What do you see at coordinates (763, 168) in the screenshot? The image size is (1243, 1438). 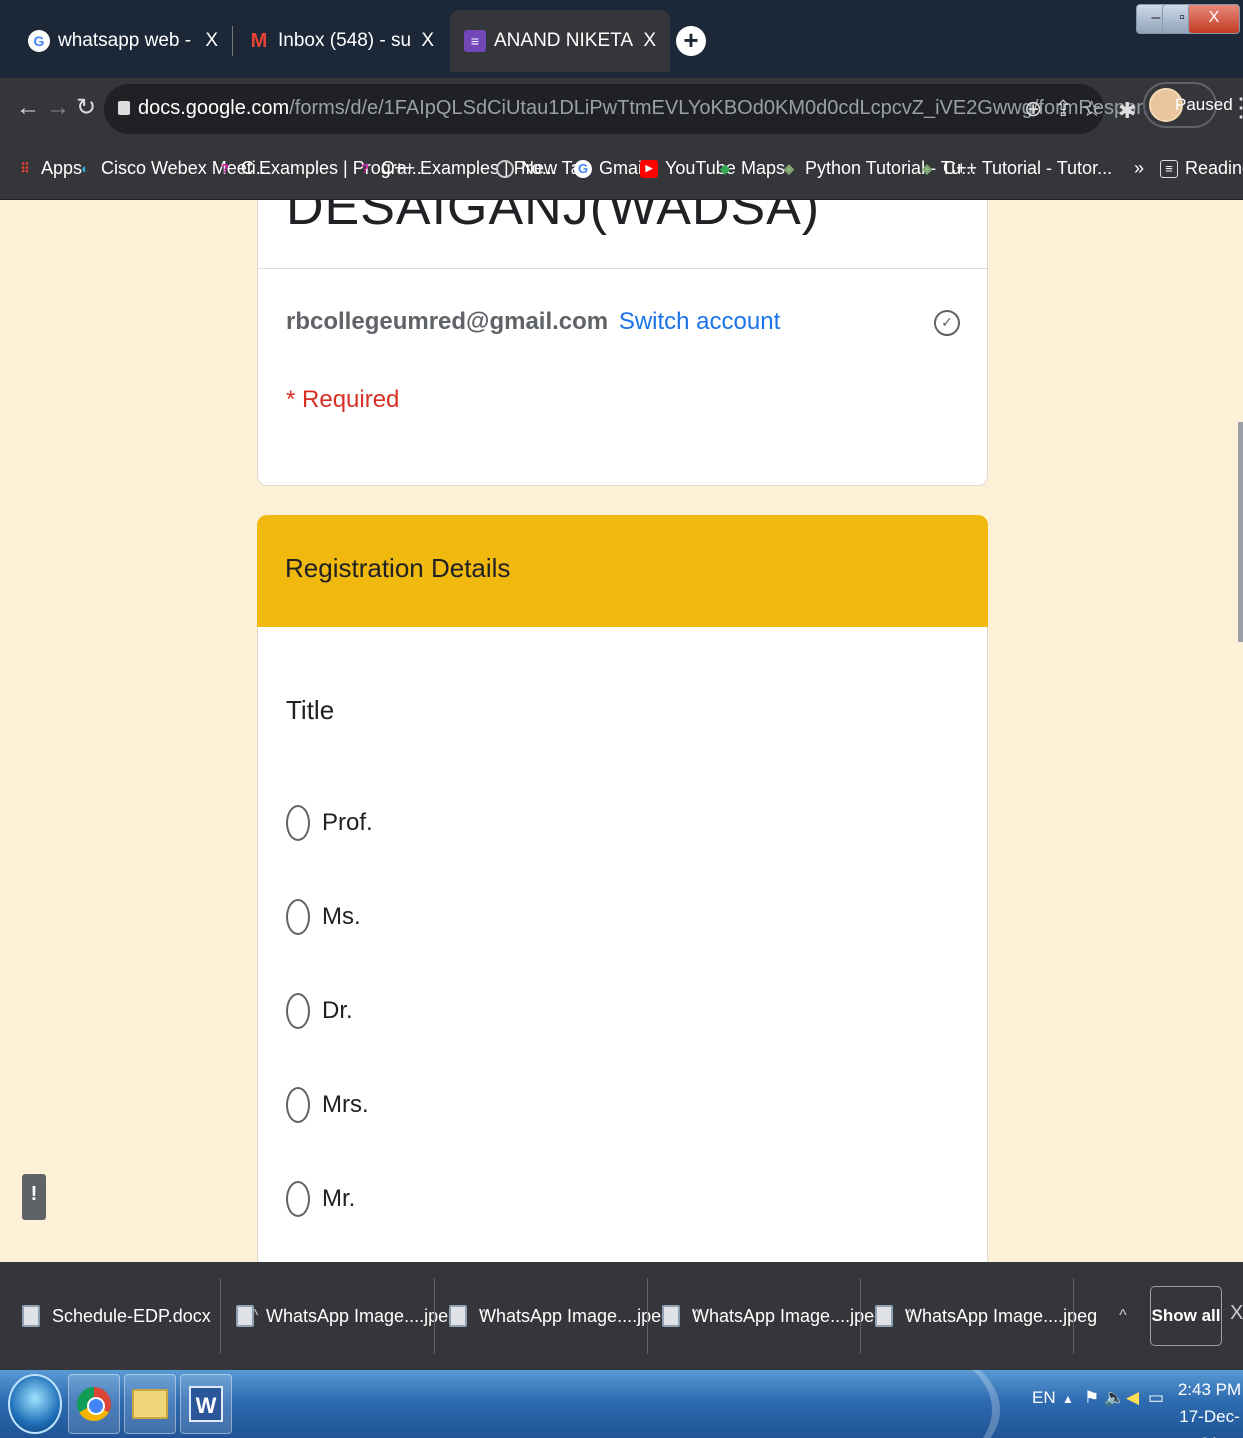 I see `bookmark-label: Maps` at bounding box center [763, 168].